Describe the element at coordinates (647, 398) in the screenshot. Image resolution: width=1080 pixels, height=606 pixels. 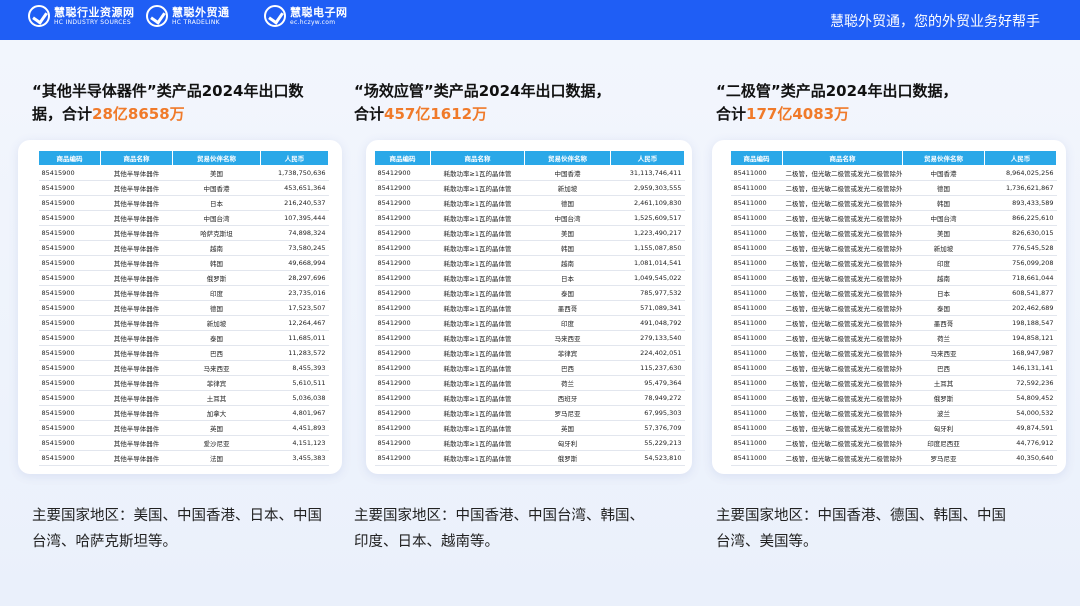
I see `rmb-value-cell: 78,949,272` at that location.